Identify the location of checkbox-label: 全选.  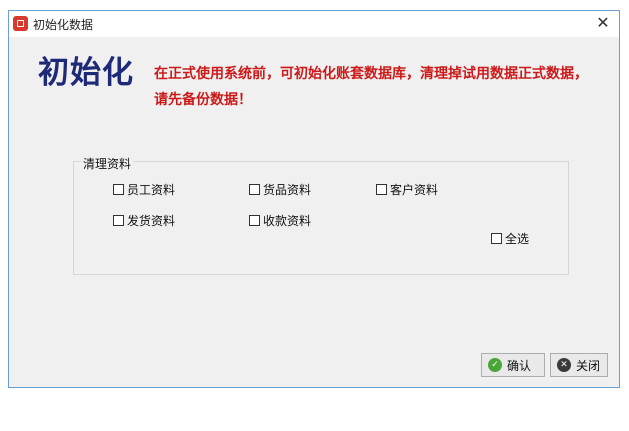
(517, 239).